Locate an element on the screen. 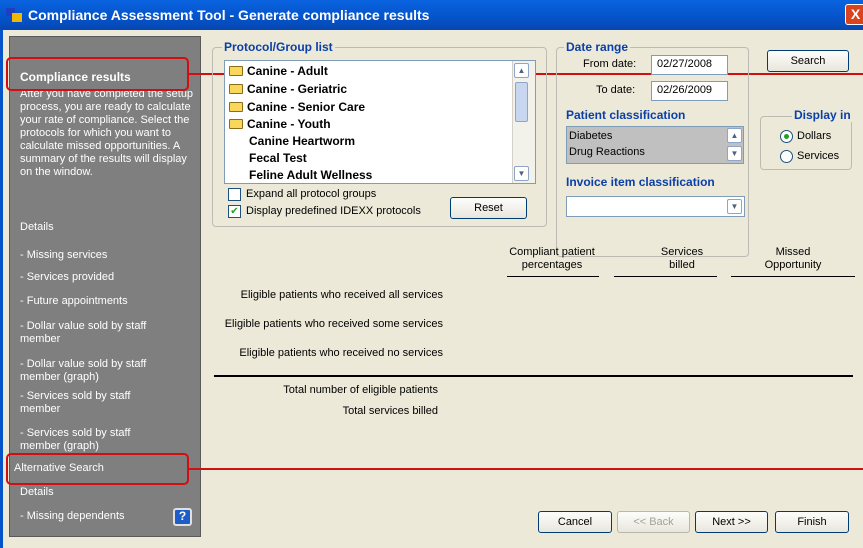 Image resolution: width=863 pixels, height=548 pixels. nav-item-future-appointments: - Future appointments is located at coordinates (105, 301).